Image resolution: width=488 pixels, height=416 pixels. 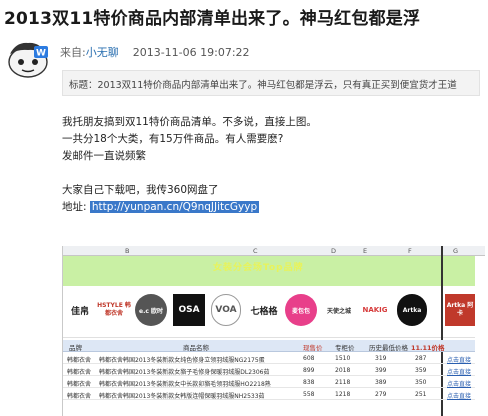 What do you see at coordinates (174, 207) in the screenshot?
I see `download-link: http://yunpan.cn/Q9nqJJitcGyyp` at bounding box center [174, 207].